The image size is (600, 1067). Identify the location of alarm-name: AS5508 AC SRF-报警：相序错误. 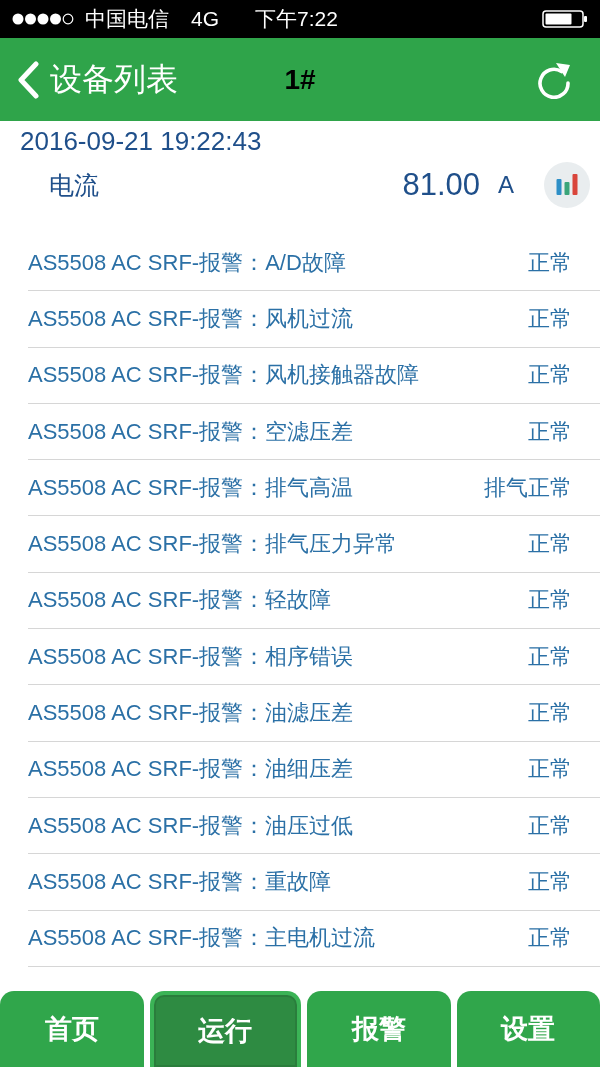
(191, 656).